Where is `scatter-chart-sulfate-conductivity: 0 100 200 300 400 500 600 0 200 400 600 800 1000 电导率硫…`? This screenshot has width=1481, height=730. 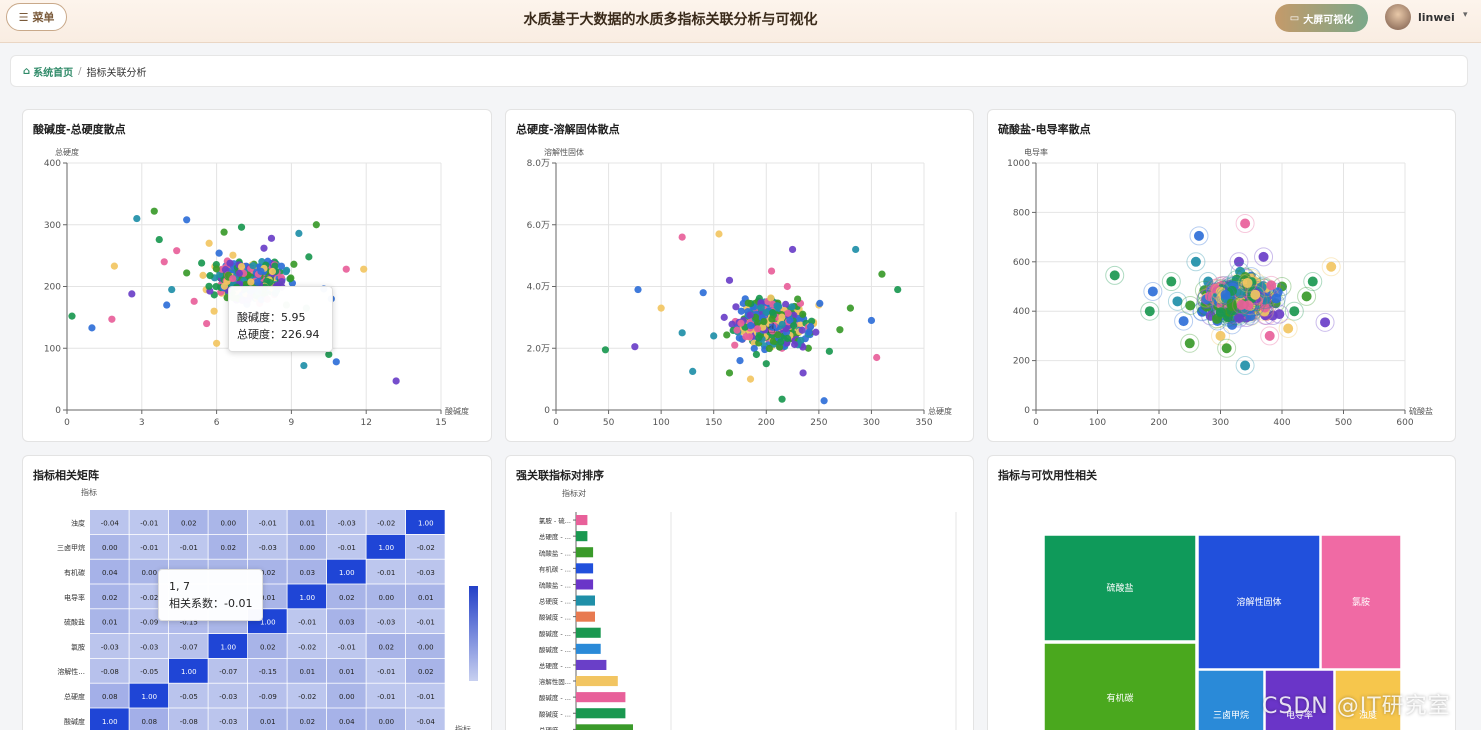
scatter-chart-sulfate-conductivity: 0 100 200 300 400 500 600 0 200 400 600 800 1000 电导率硫… is located at coordinates (1222, 276).